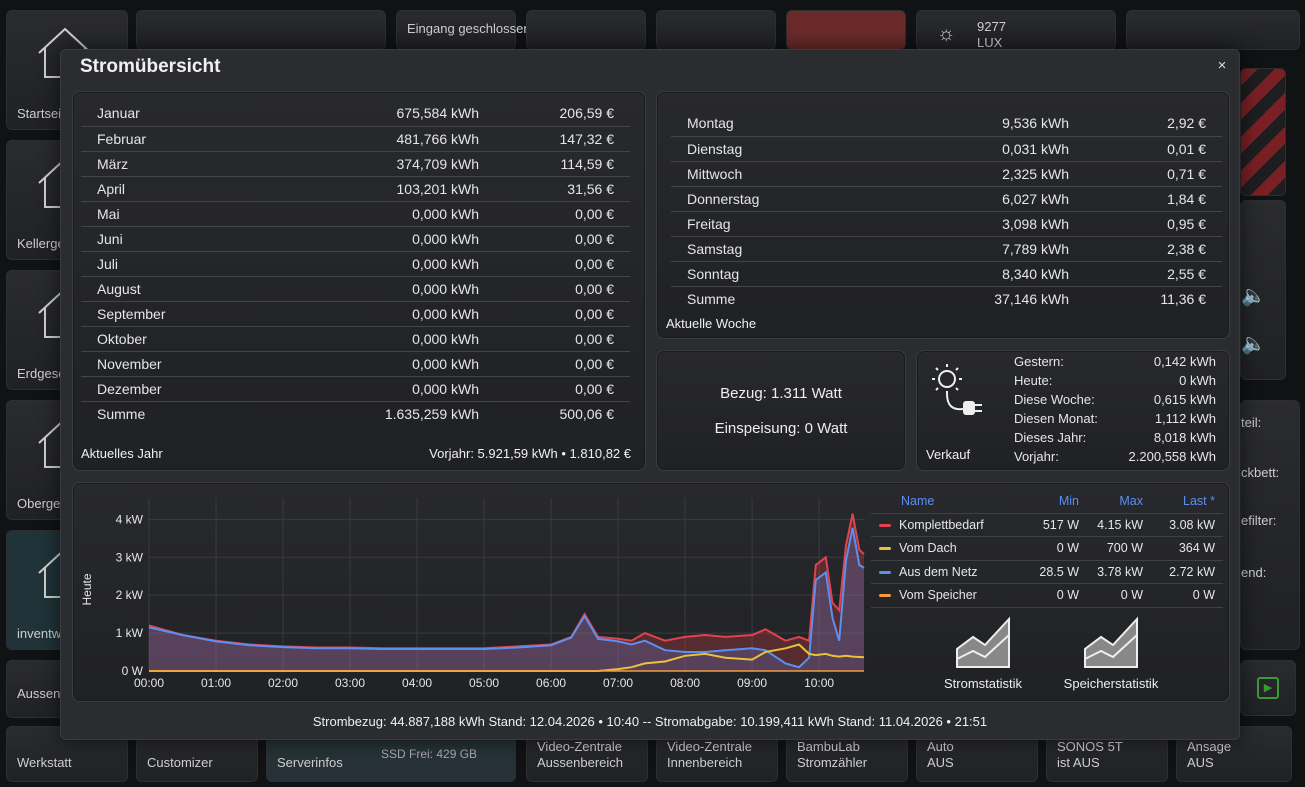 This screenshot has height=787, width=1305. What do you see at coordinates (1145, 149) in the screenshot?
I see `day-eur: 0,01 €` at bounding box center [1145, 149].